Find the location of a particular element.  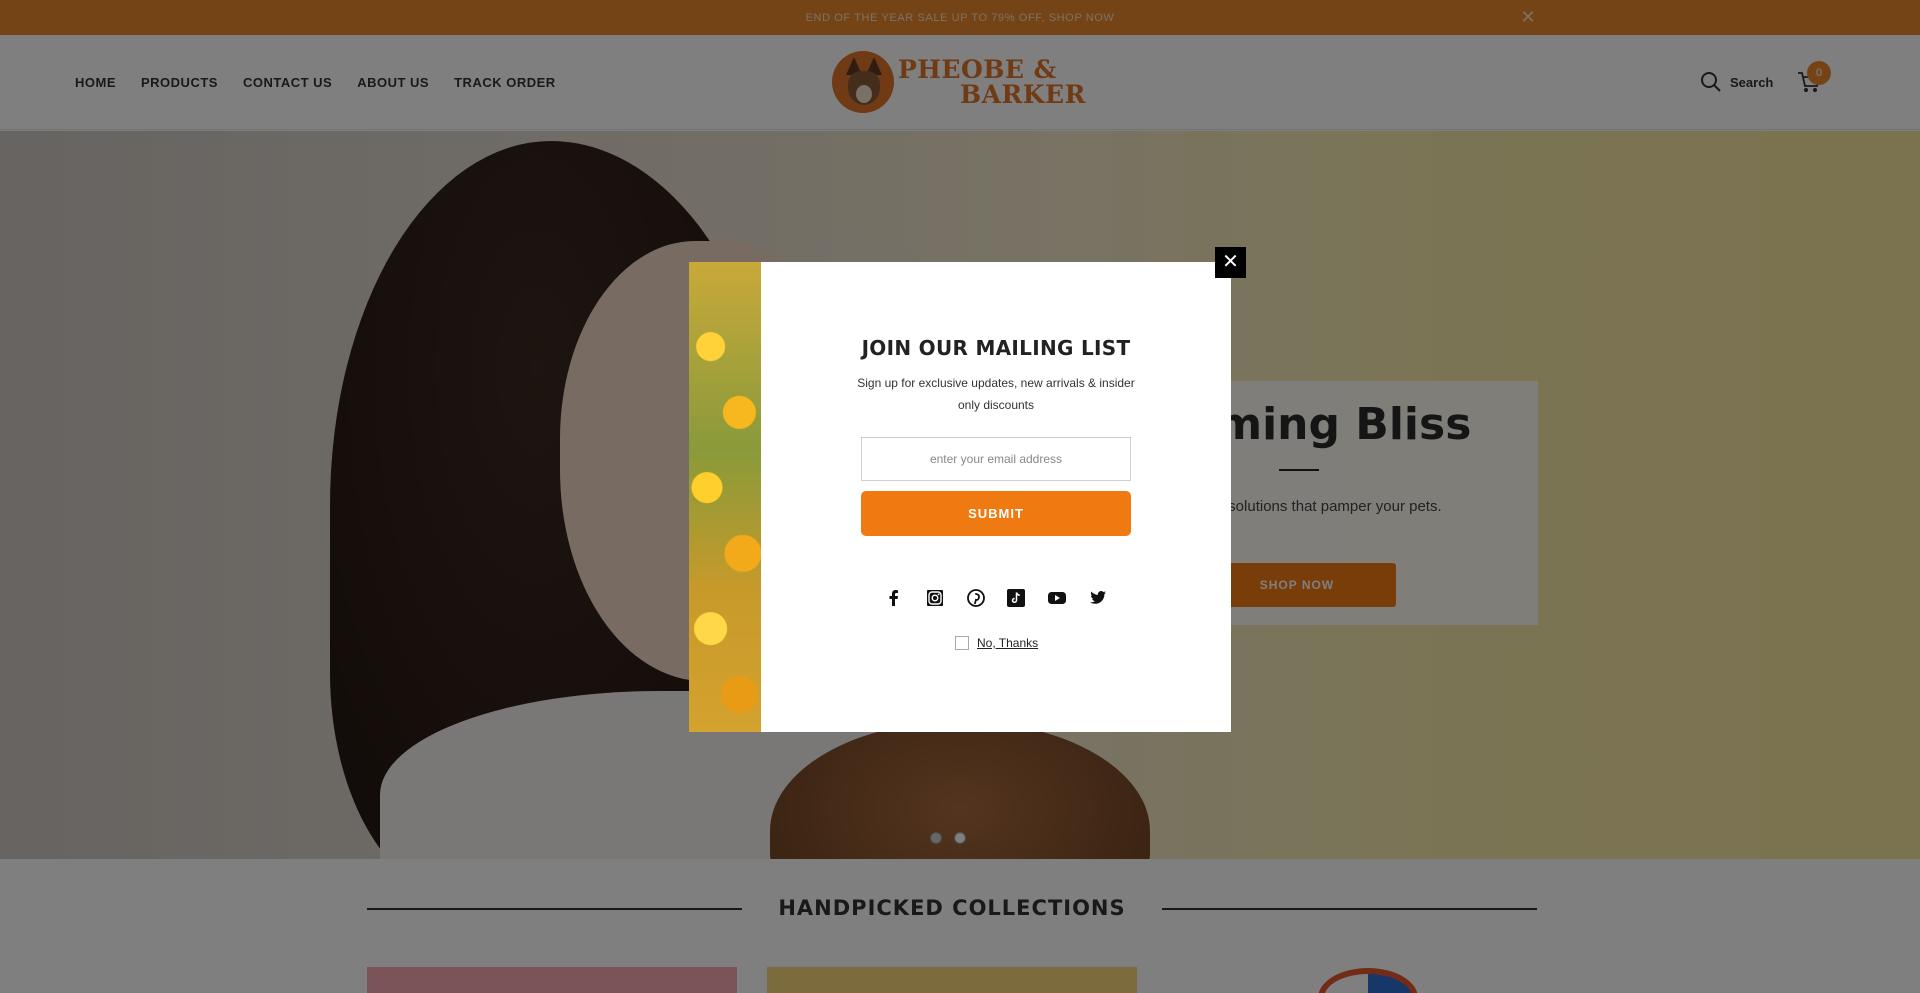

decline-checkbox-box is located at coordinates (962, 643).